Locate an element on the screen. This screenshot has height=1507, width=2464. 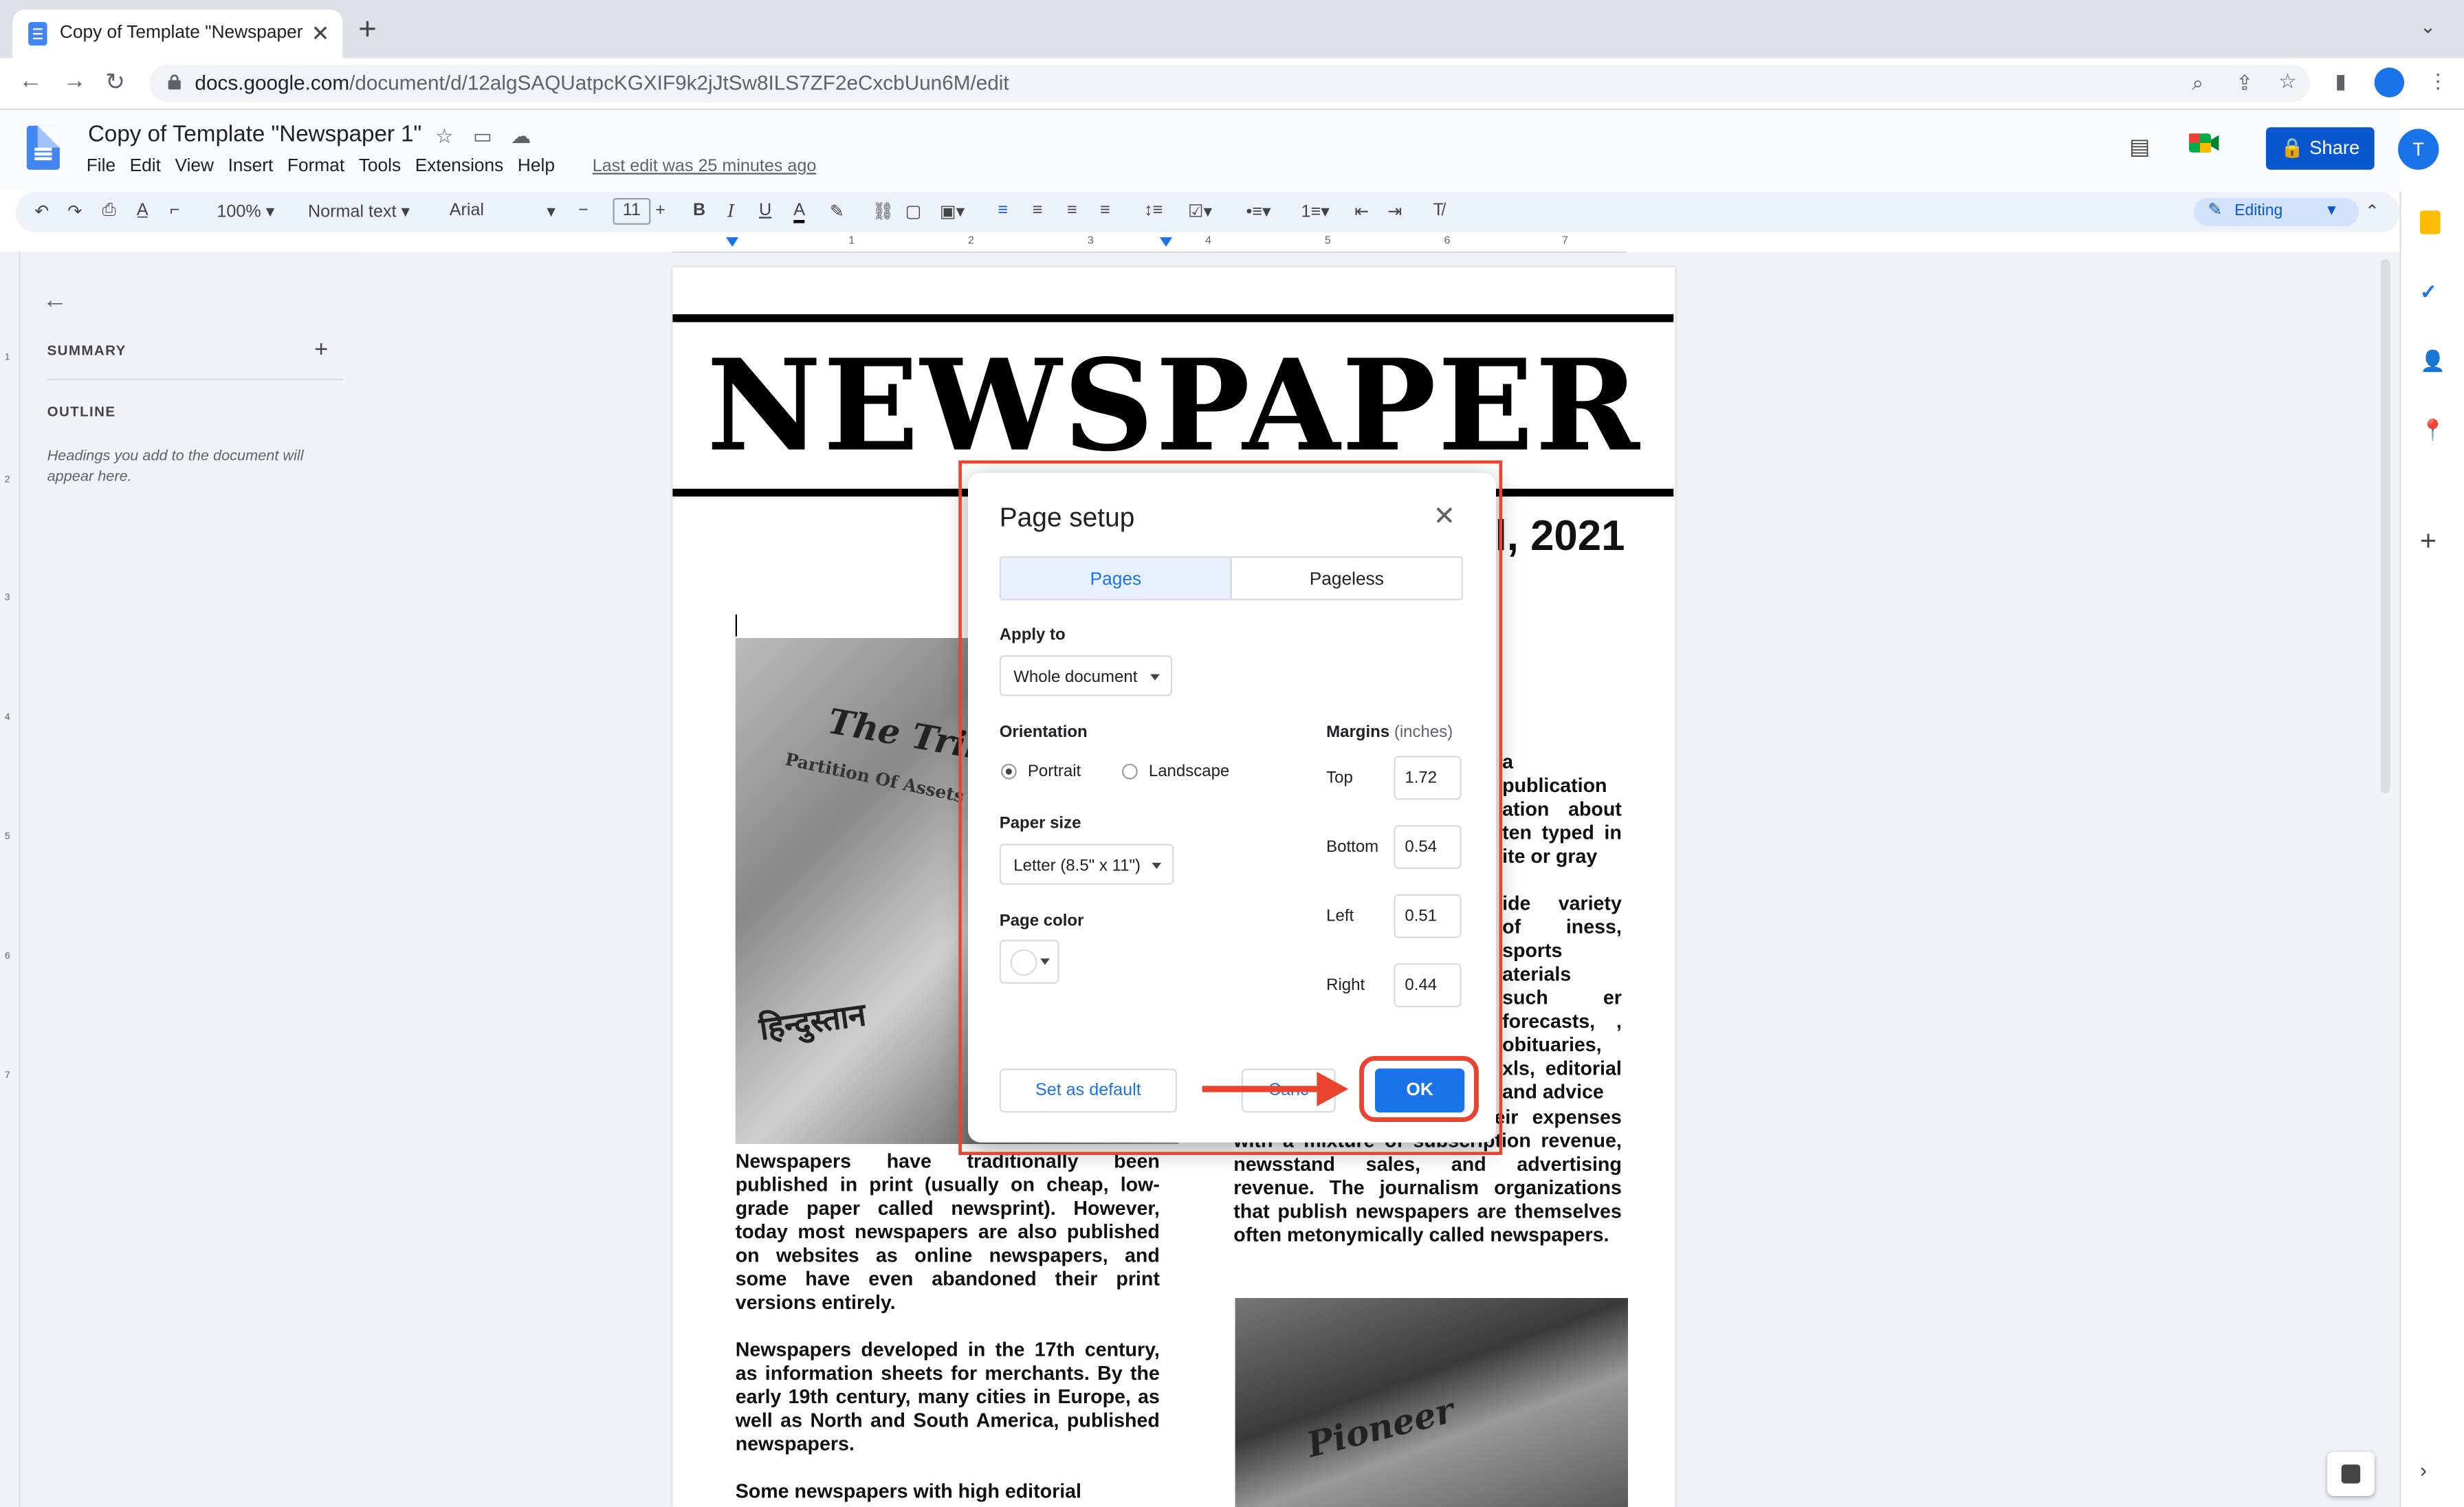
bulleted-list-icon: •≡▾ is located at coordinates (1258, 211).